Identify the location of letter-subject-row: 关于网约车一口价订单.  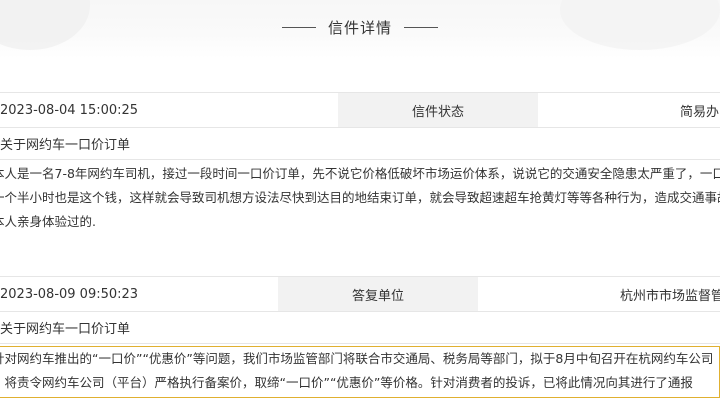
(360, 144).